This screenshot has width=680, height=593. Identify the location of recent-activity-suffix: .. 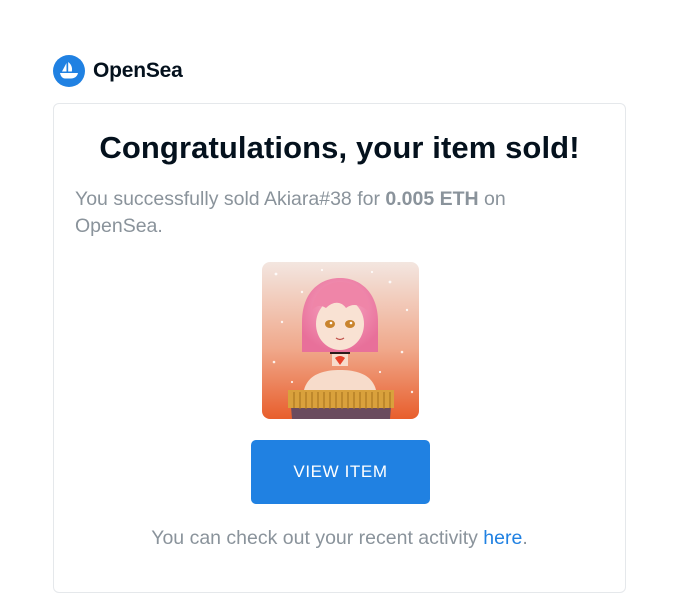
(525, 538).